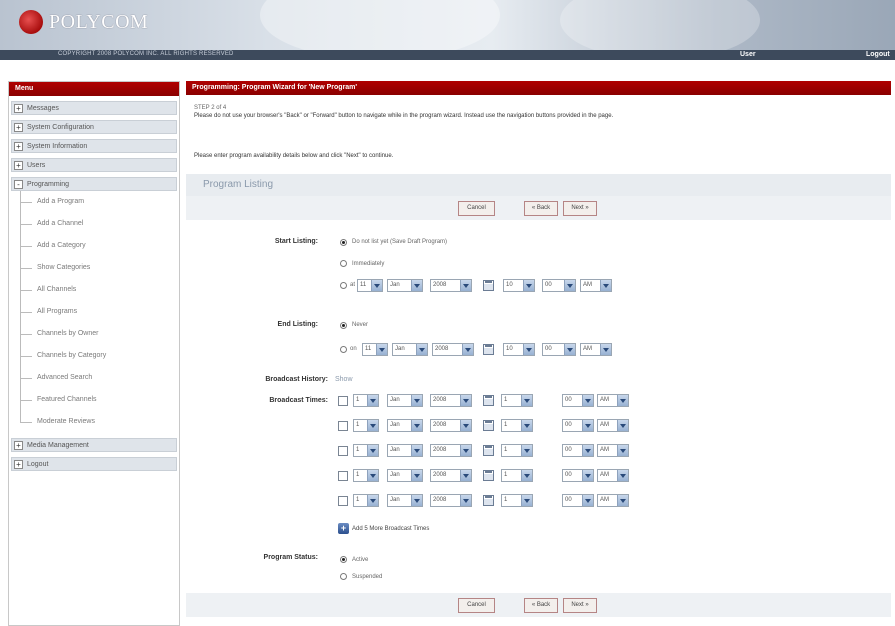 The height and width of the screenshot is (626, 895). What do you see at coordinates (94, 202) in the screenshot?
I see `sidebar-item-add-program: Add a Program` at bounding box center [94, 202].